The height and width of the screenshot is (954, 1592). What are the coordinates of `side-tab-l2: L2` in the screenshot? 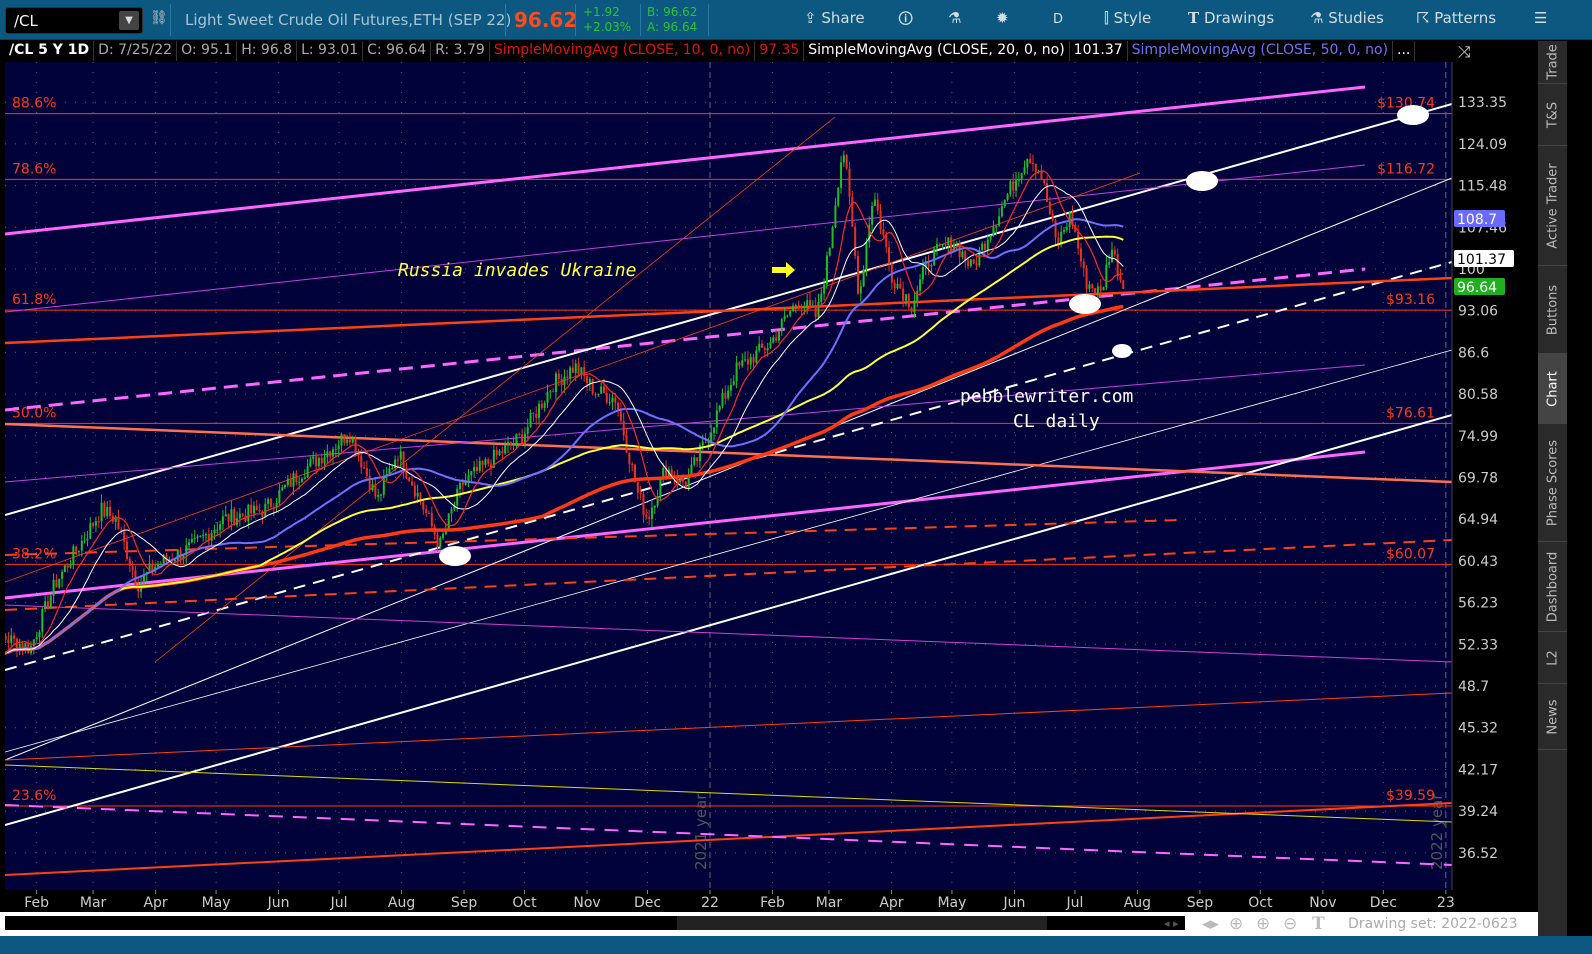 It's located at (1552, 658).